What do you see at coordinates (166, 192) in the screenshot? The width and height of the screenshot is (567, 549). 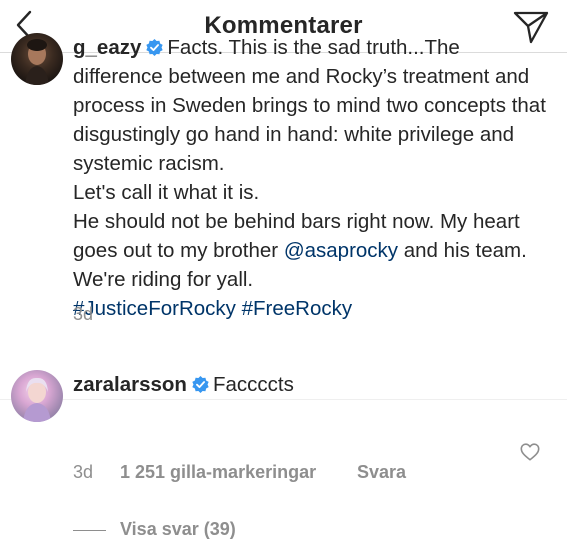 I see `caption-text-2: Let's call it what it is.` at bounding box center [166, 192].